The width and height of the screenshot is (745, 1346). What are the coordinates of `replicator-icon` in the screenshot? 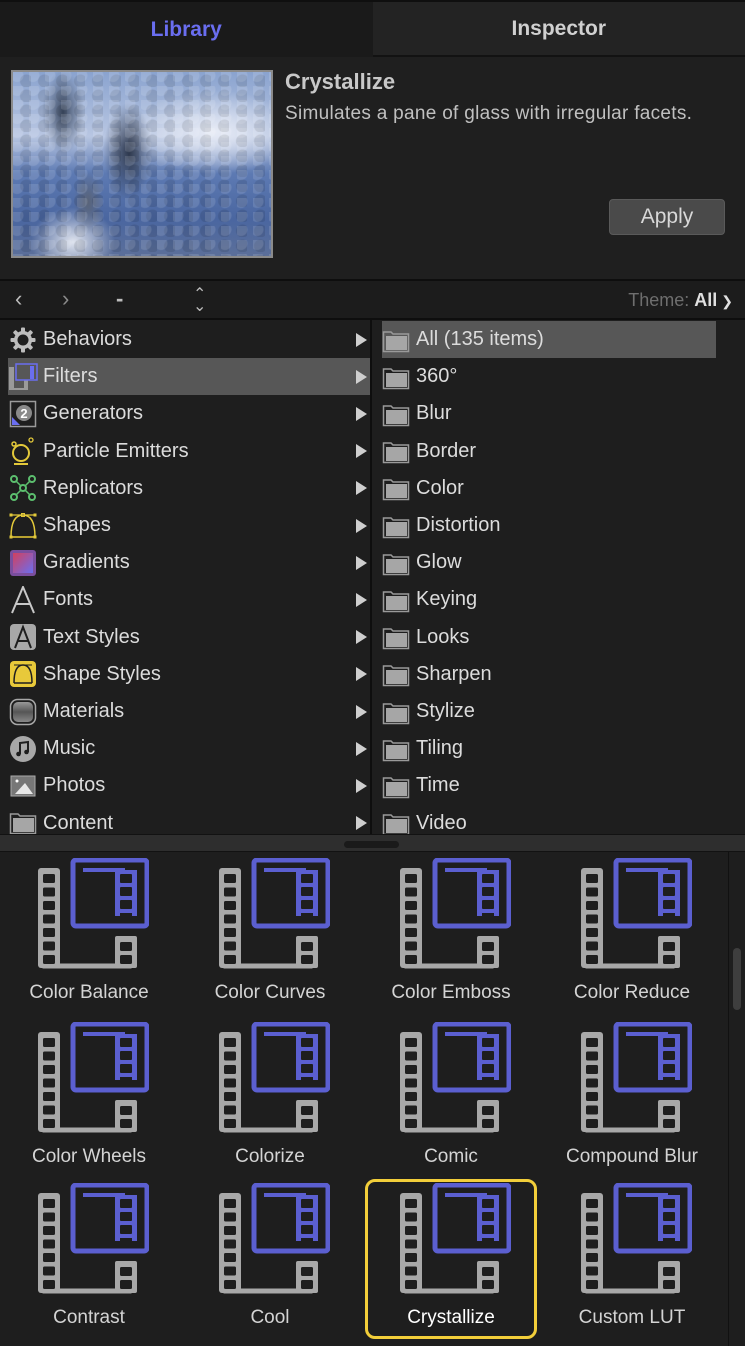 It's located at (23, 488).